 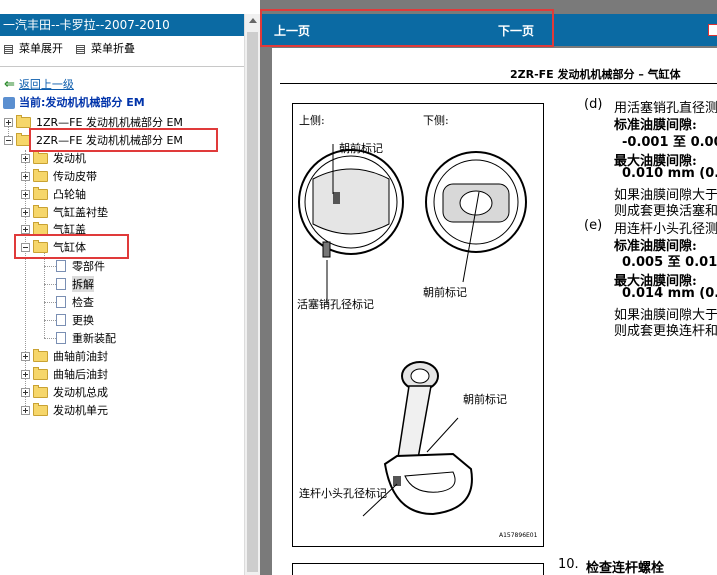 I want to click on next-figure-frame, so click(x=418, y=569).